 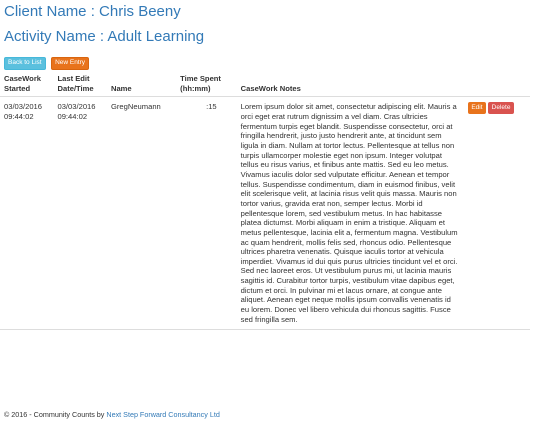 I want to click on header-casework-notes: CaseWork Notes, so click(x=350, y=85).